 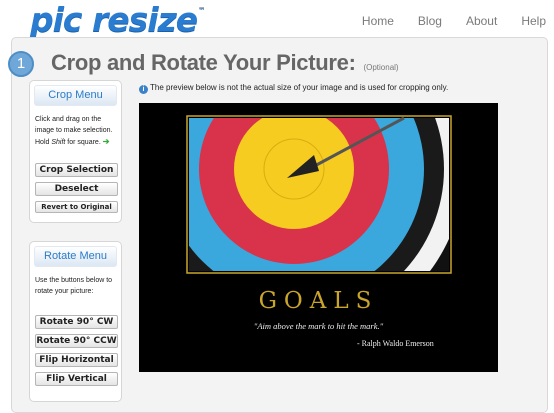 What do you see at coordinates (318, 326) in the screenshot?
I see `poster-quote: "Aim above the mark to hit the mark."` at bounding box center [318, 326].